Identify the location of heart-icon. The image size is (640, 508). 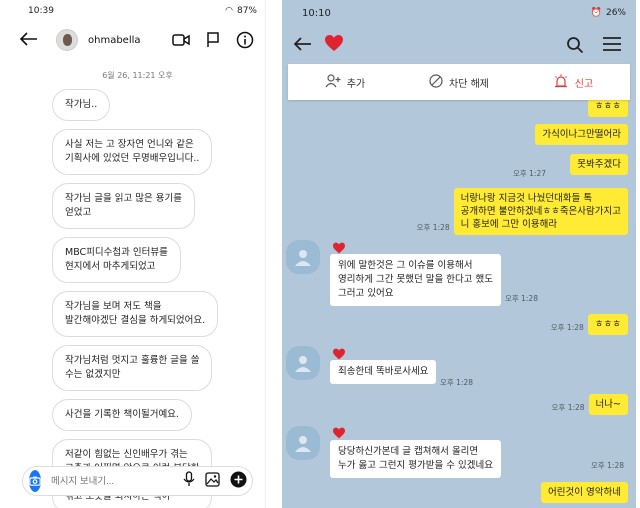
(334, 45).